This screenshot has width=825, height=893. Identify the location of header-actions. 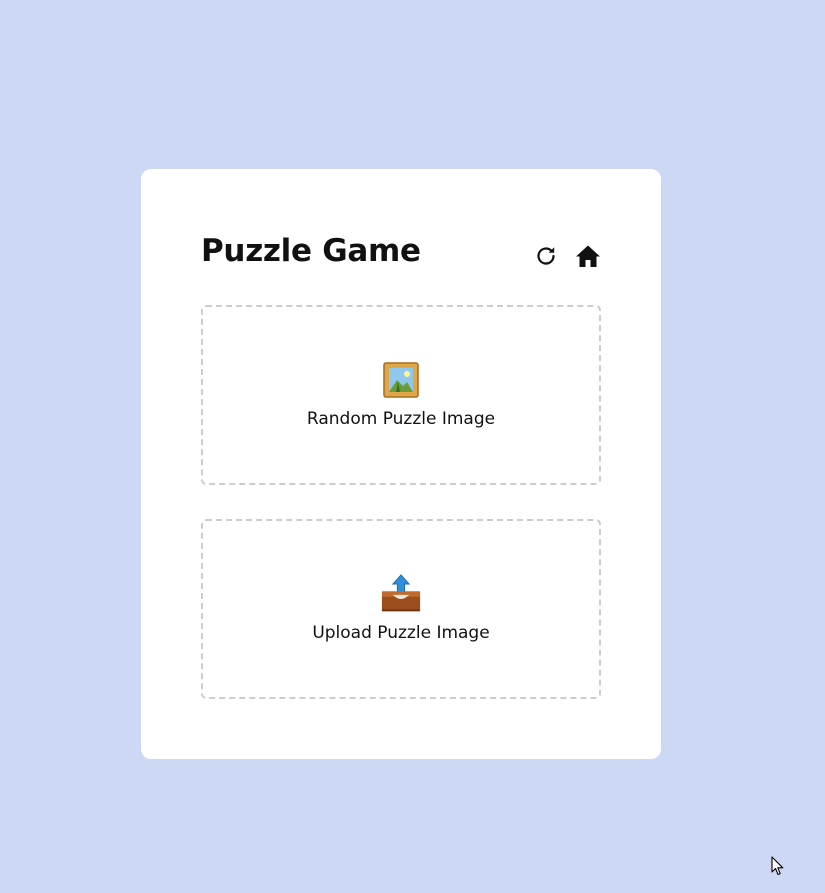
(567, 256).